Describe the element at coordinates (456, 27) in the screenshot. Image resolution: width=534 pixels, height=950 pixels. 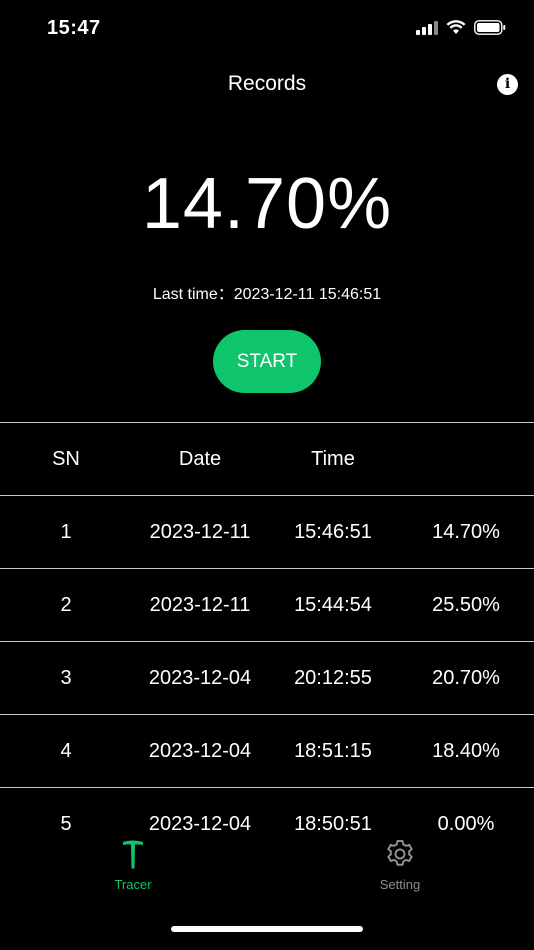
I see `wifi-icon` at that location.